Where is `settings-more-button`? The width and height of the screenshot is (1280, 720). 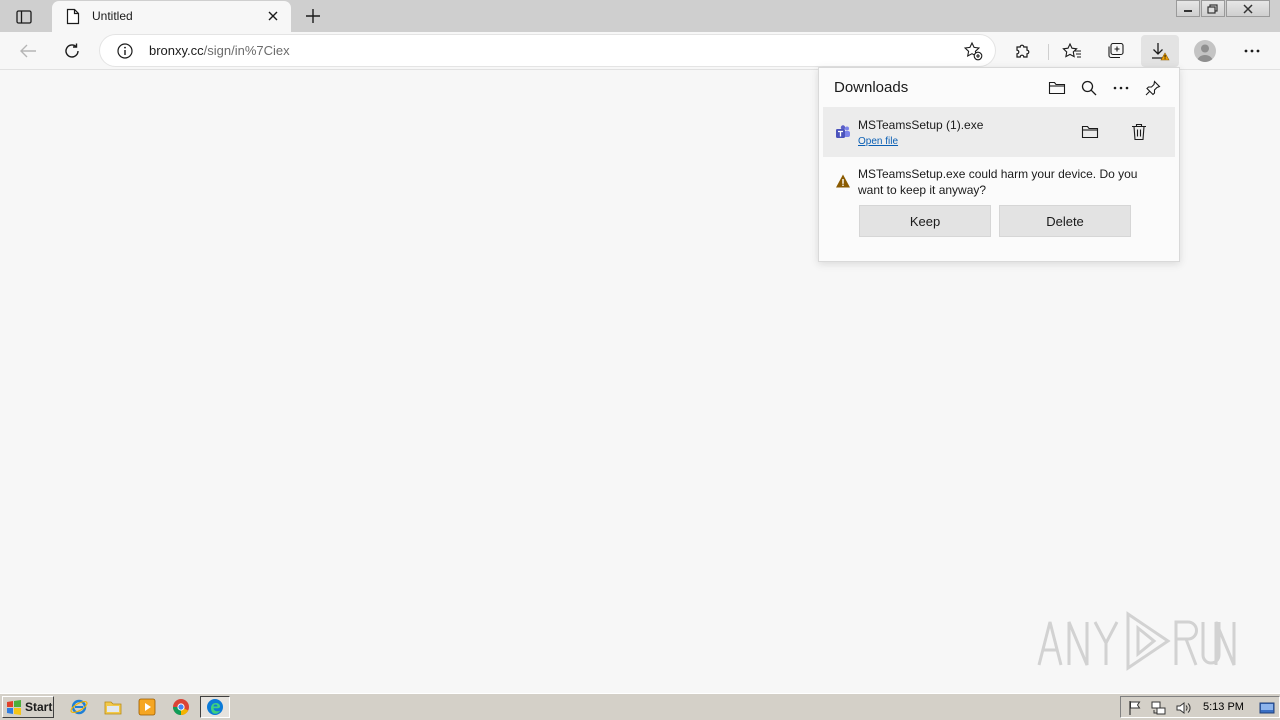 settings-more-button is located at coordinates (1252, 51).